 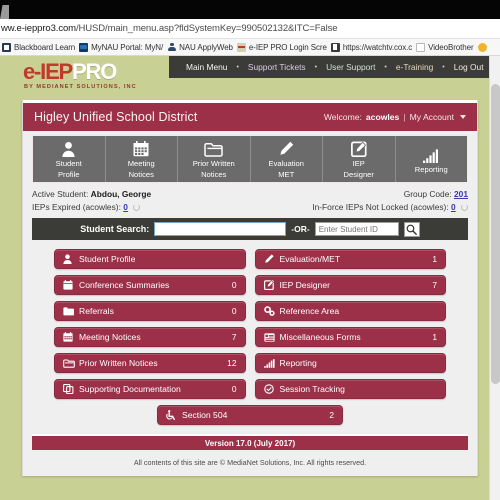 I want to click on student-id-input, so click(x=356, y=229).